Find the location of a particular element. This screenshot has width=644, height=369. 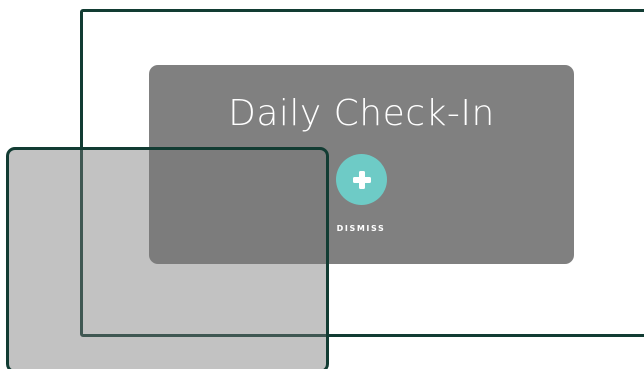

card-title: Daily Check-In is located at coordinates (361, 113).